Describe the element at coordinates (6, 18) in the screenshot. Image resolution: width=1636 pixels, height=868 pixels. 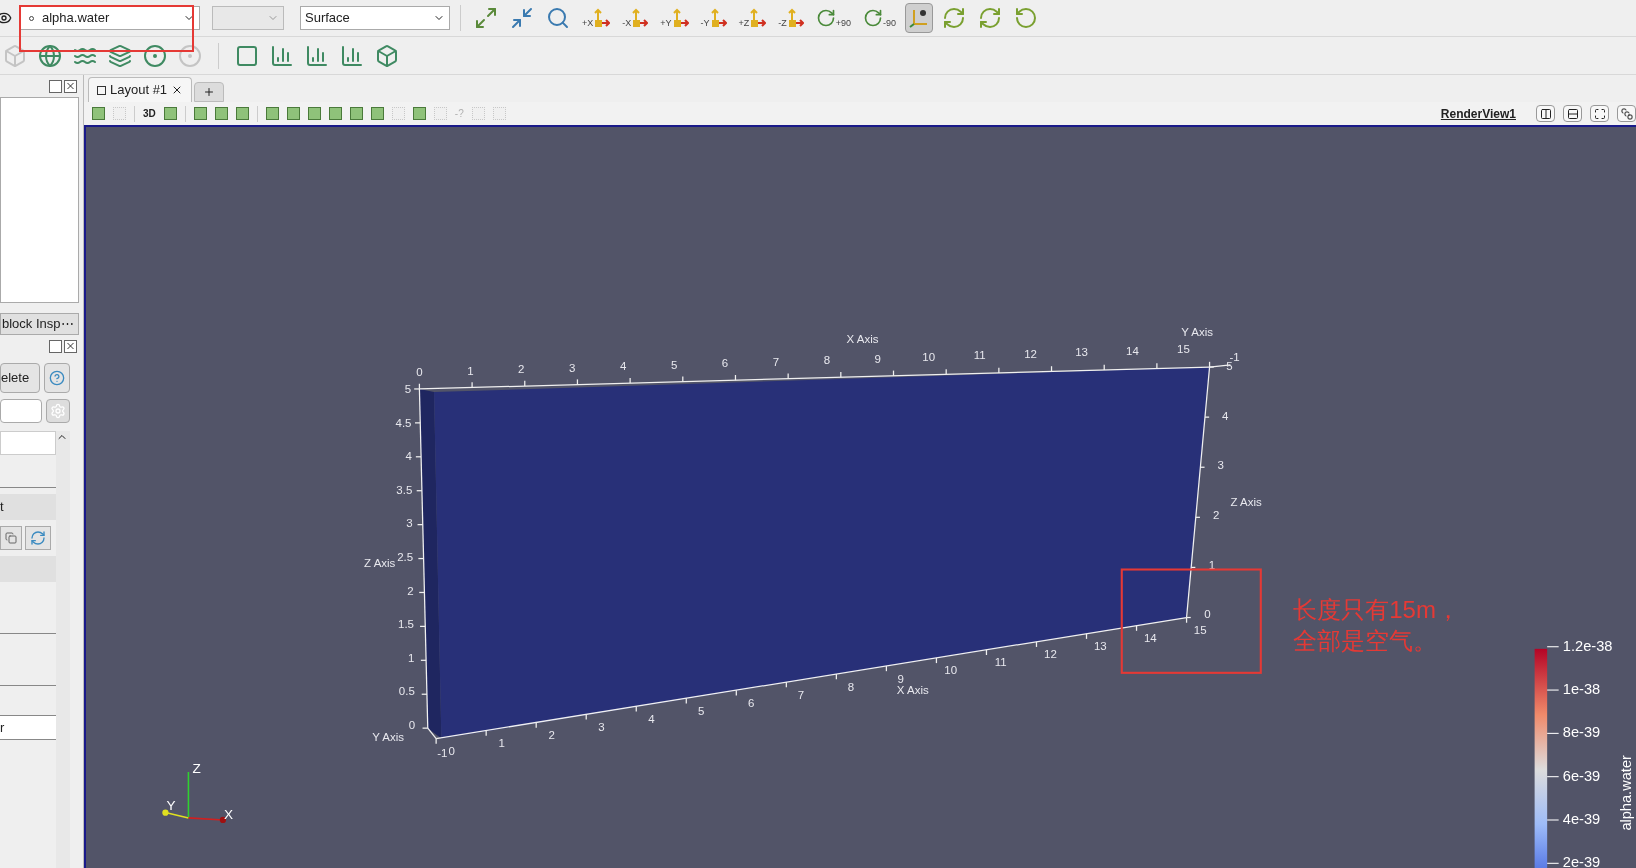
I see `eye-icon` at that location.